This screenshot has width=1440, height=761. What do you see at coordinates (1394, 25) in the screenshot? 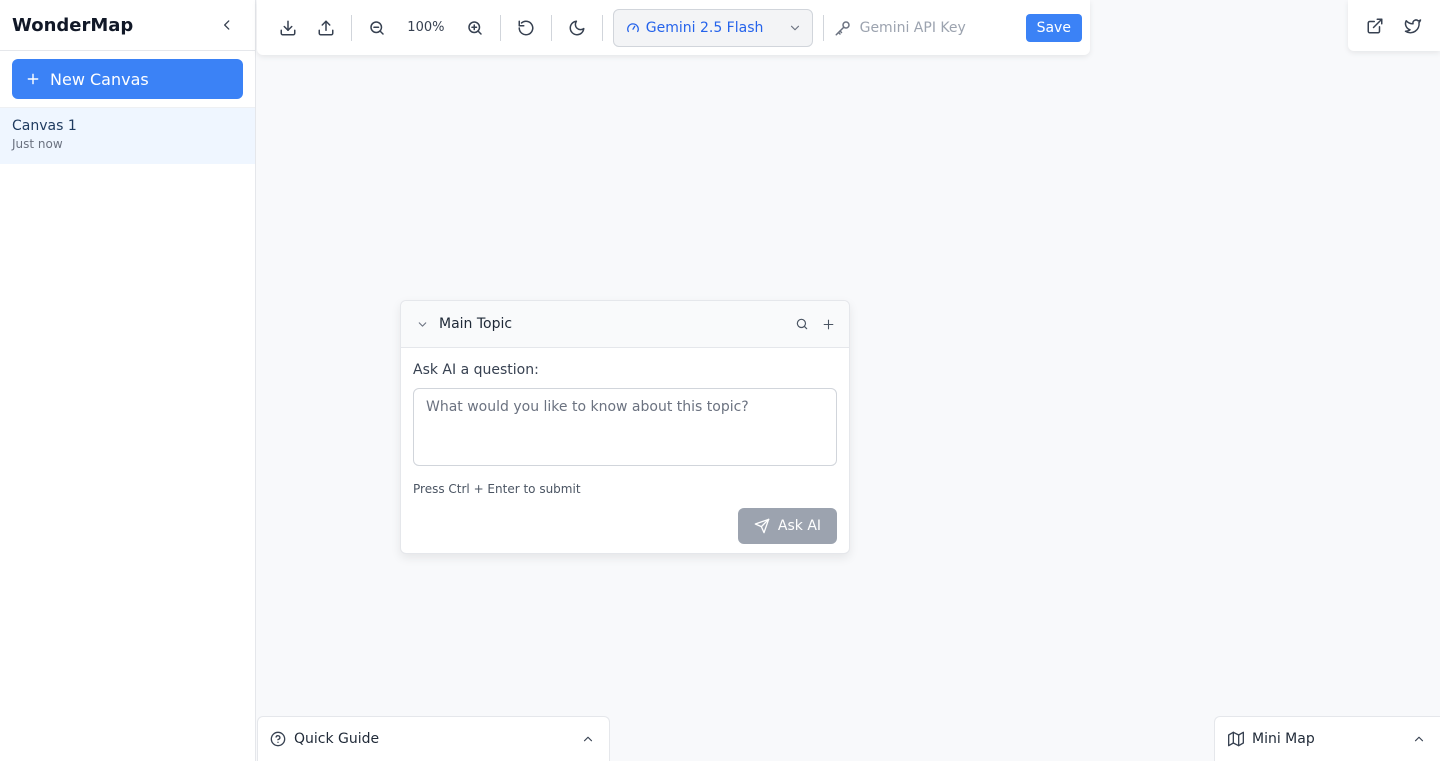
I see `top-right-actions` at bounding box center [1394, 25].